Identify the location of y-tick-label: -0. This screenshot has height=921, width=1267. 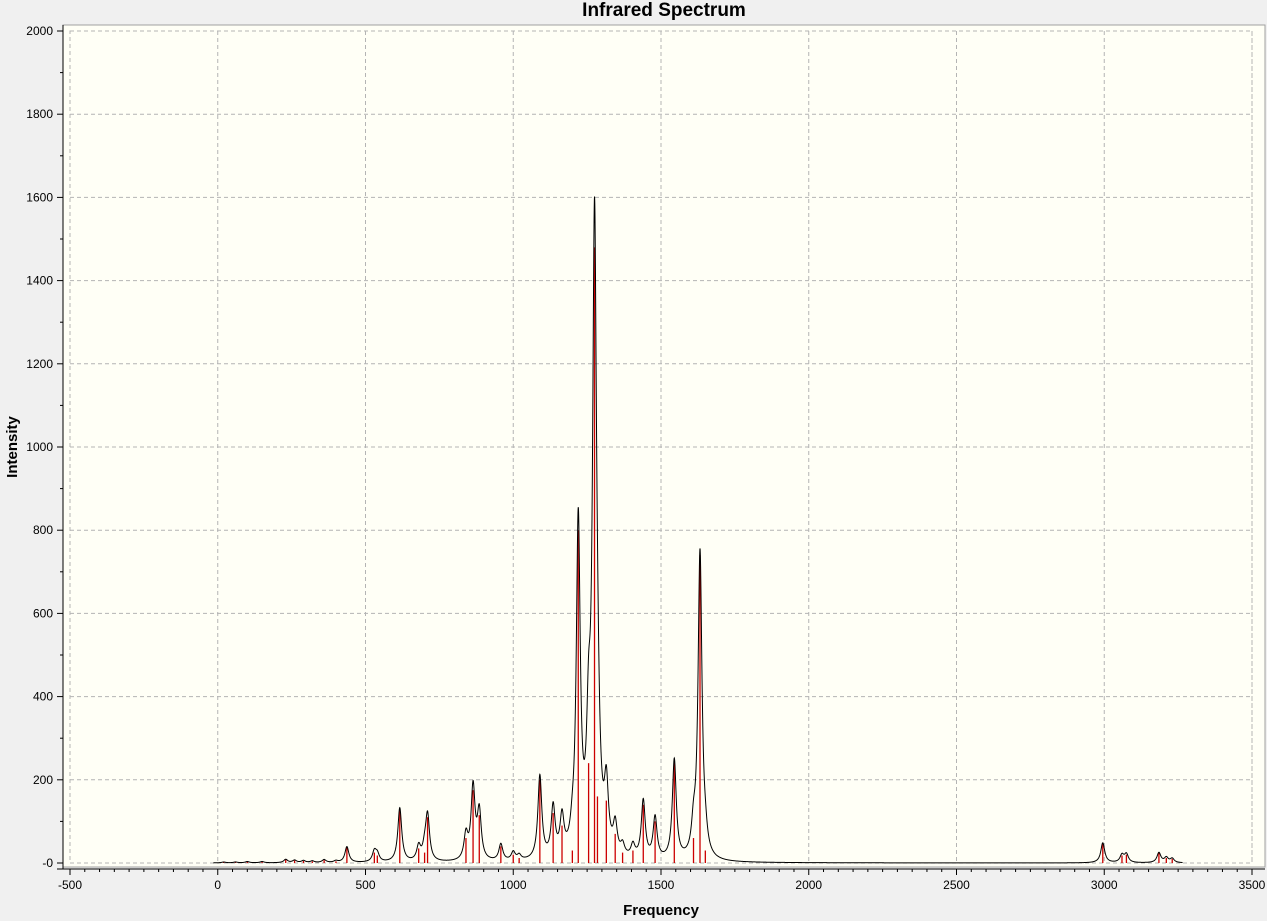
(47, 863).